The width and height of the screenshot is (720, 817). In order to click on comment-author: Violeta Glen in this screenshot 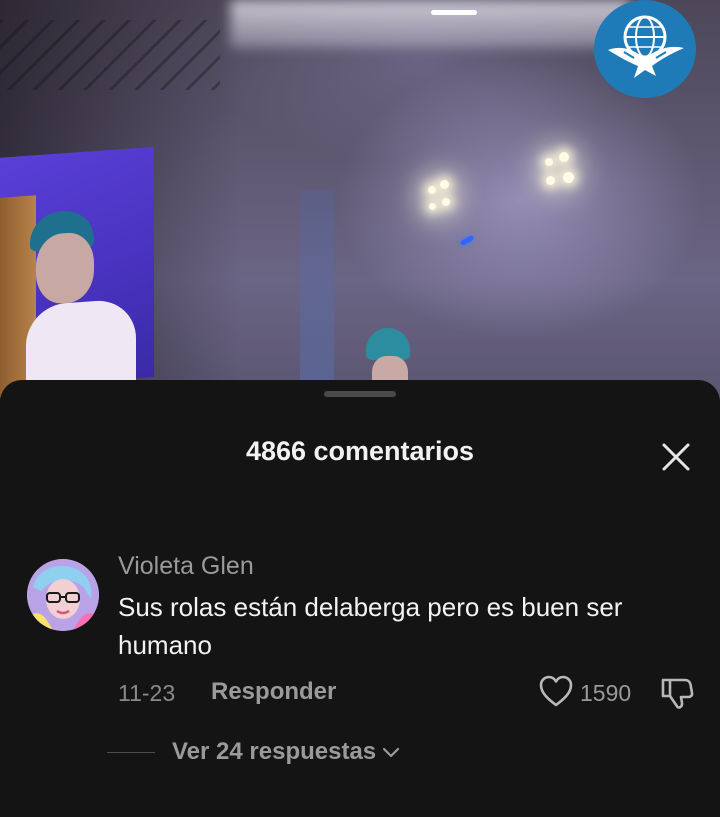, I will do `click(186, 566)`.